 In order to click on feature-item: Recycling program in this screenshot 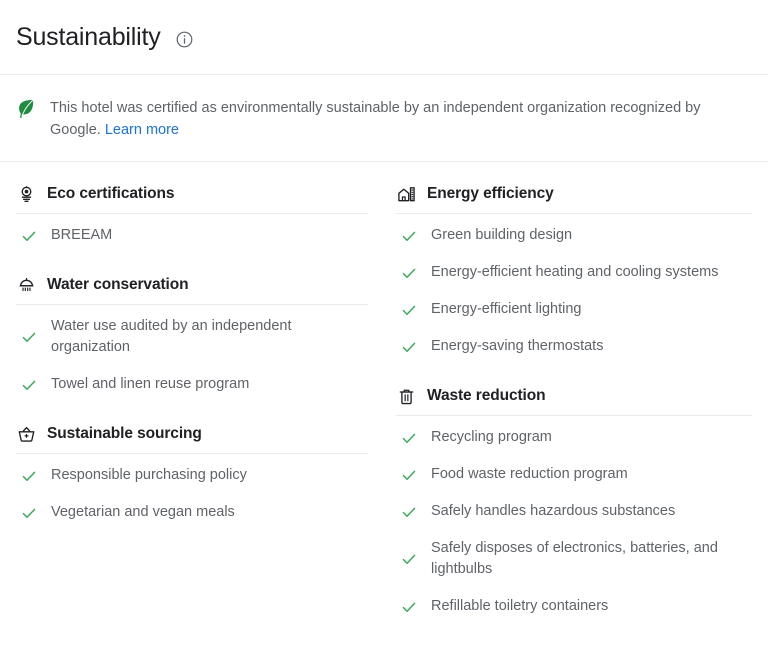, I will do `click(574, 434)`.